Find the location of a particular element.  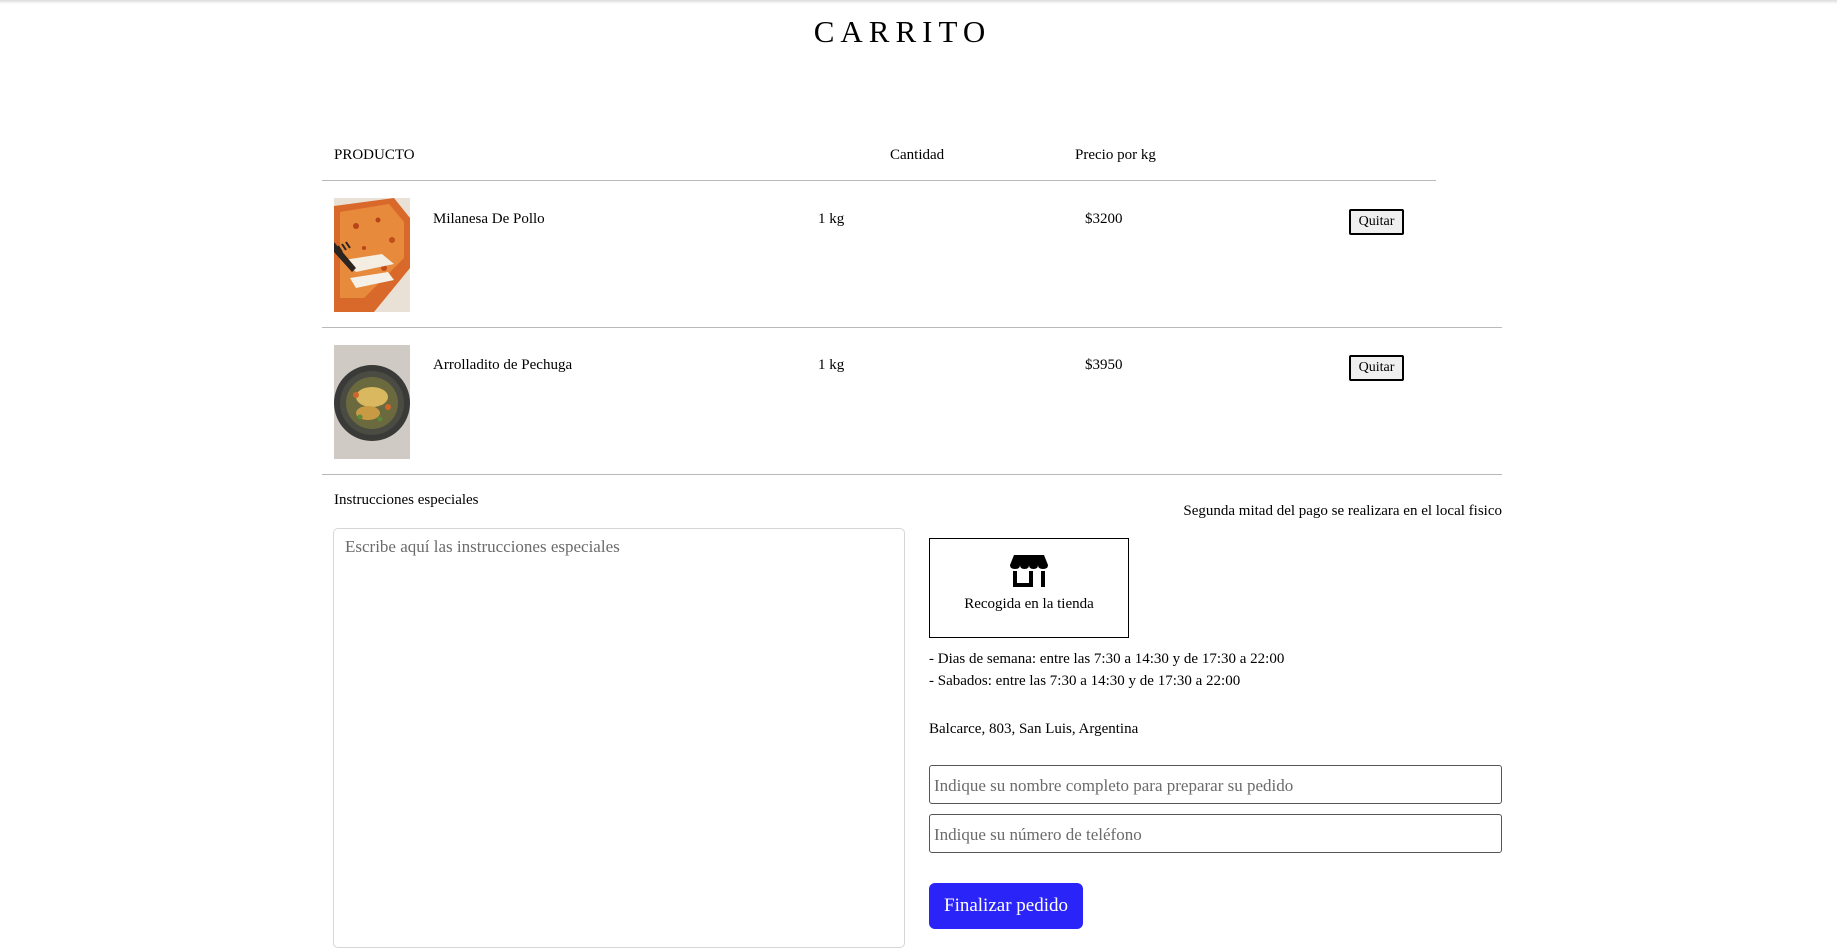

product-image-milanesa is located at coordinates (372, 255).